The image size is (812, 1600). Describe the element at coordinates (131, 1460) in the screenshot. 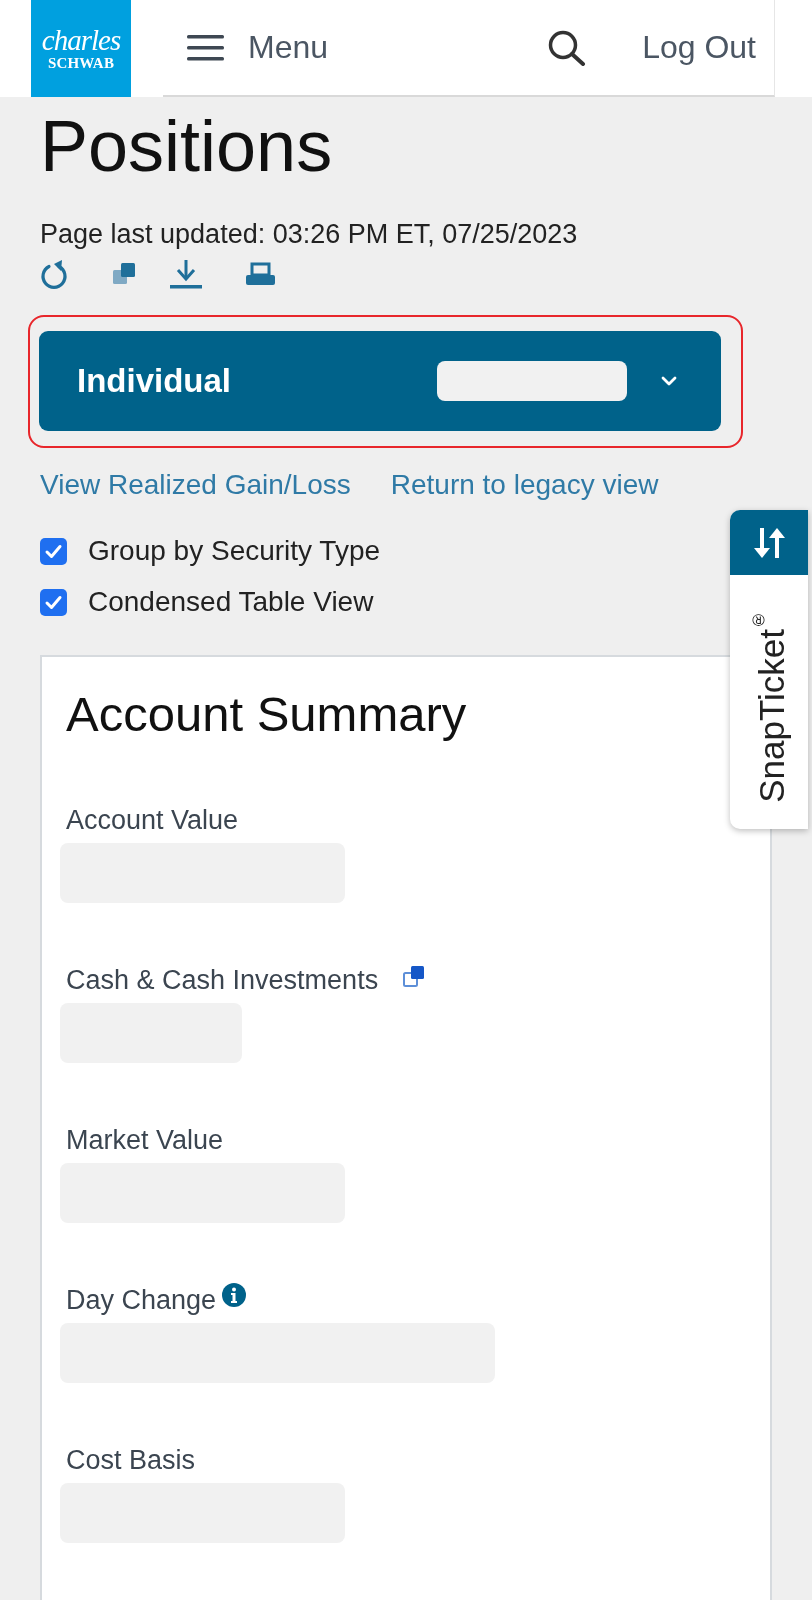

I see `field-label: Cost Basis` at that location.